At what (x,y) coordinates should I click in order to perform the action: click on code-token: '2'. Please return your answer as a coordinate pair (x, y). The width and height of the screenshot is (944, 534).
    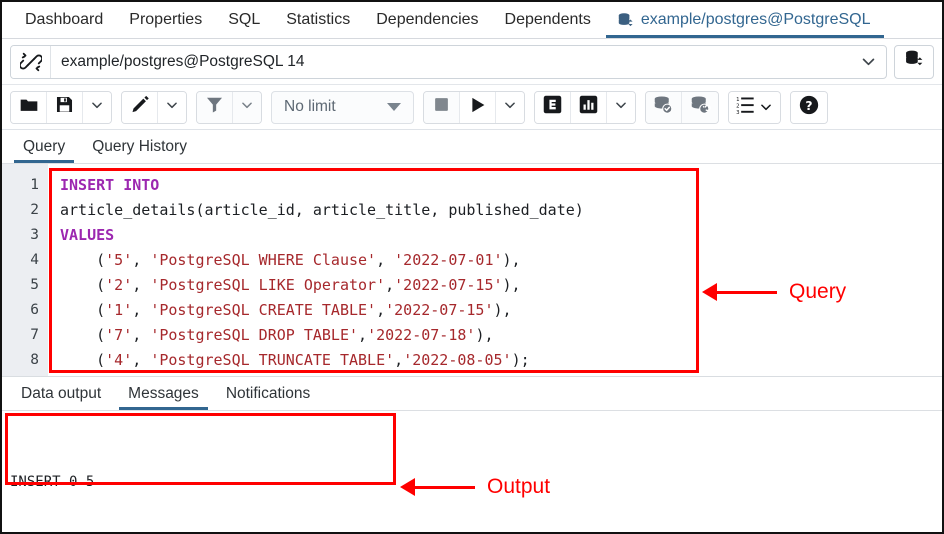
    Looking at the image, I should click on (119, 285).